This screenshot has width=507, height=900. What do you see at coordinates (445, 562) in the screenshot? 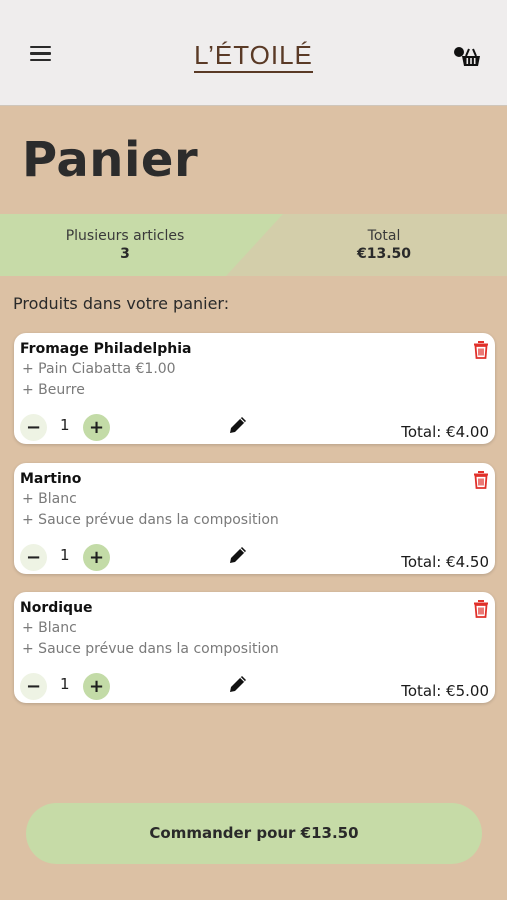
I see `cart-item-total: Total: €4.50` at bounding box center [445, 562].